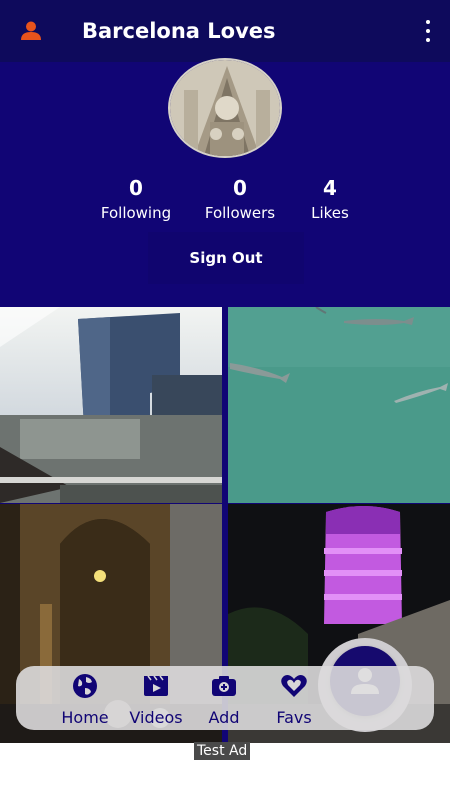 The height and width of the screenshot is (800, 450). What do you see at coordinates (85, 717) in the screenshot?
I see `nav-home-label: Home` at bounding box center [85, 717].